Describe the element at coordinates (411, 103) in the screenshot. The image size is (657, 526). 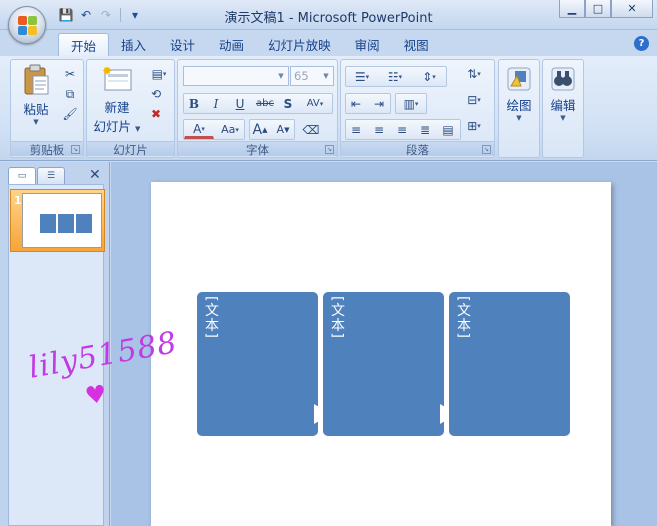
I see `columns-icon: ▥ ▾` at that location.